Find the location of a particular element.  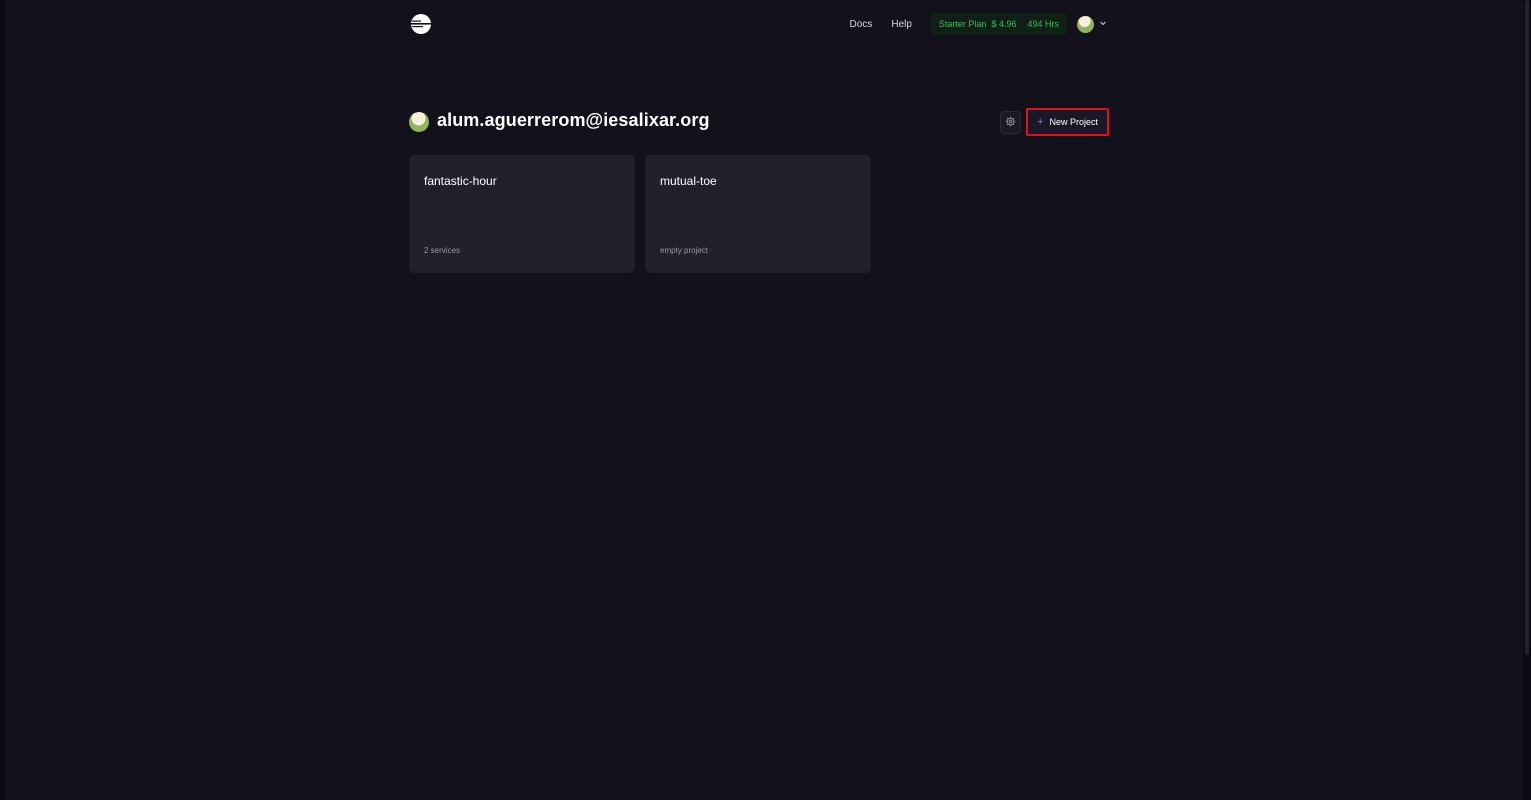

scrollbar-track is located at coordinates (1527, 400).